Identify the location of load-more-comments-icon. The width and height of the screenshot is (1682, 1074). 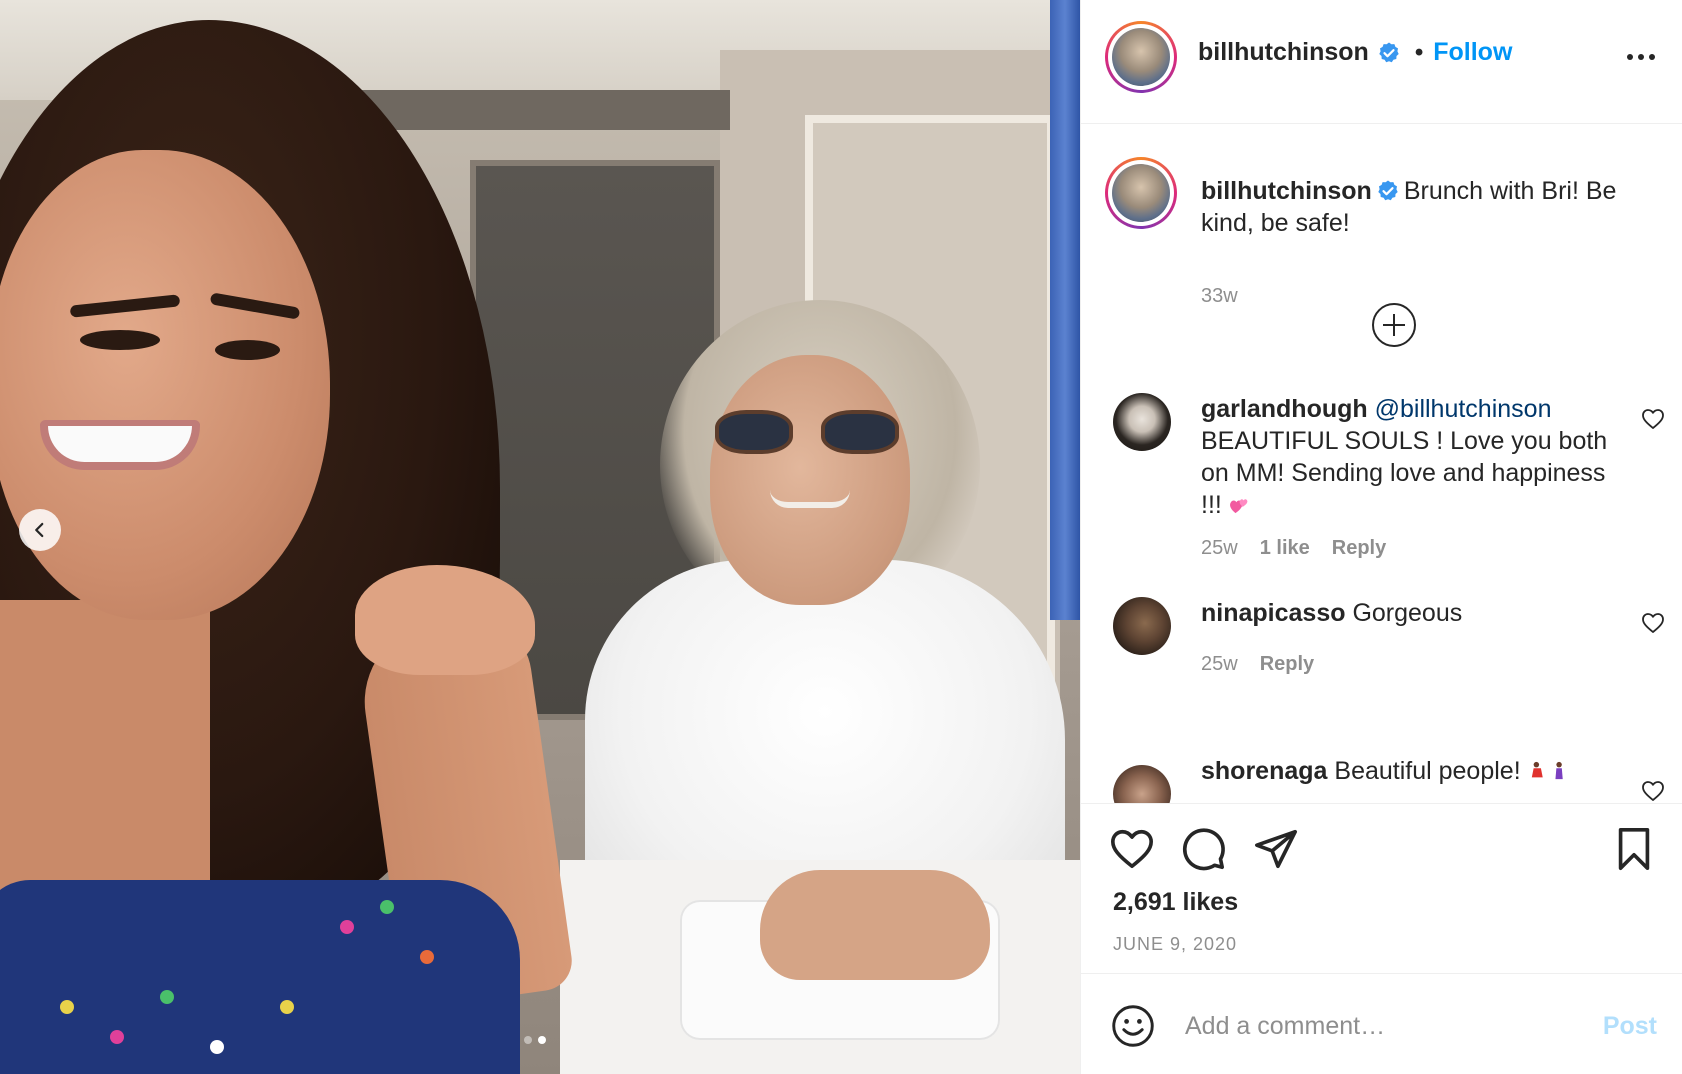
(1394, 325).